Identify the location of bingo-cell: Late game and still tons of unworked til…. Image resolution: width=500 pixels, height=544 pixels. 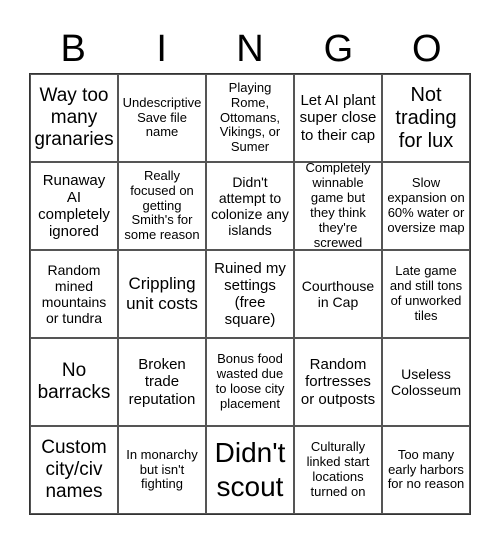
(426, 294).